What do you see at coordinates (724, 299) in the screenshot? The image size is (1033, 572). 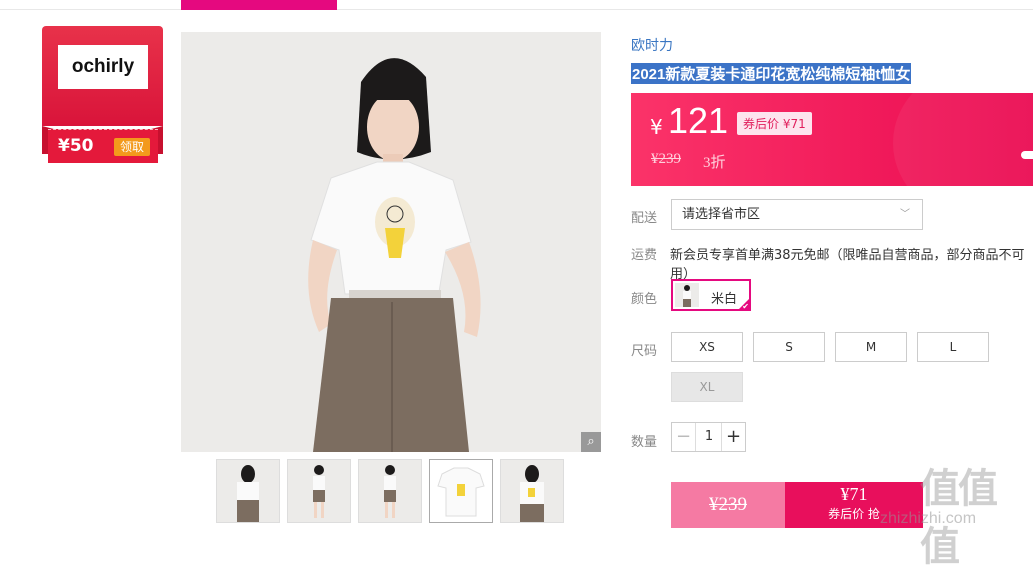 I see `color-name: 米白` at bounding box center [724, 299].